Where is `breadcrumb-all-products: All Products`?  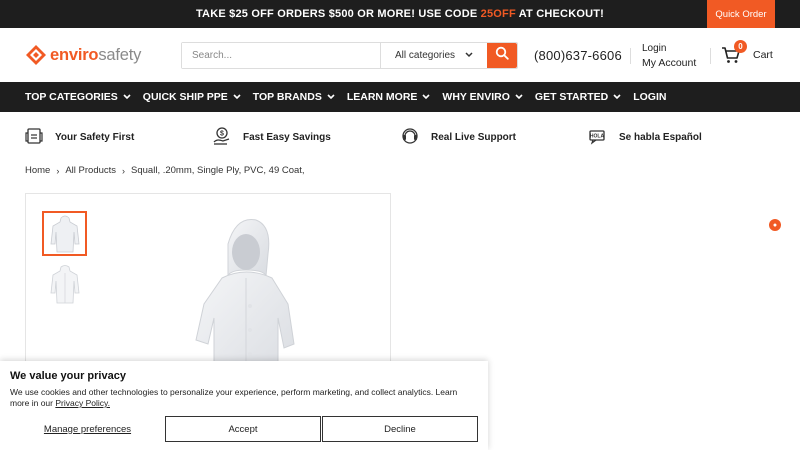 breadcrumb-all-products: All Products is located at coordinates (90, 170).